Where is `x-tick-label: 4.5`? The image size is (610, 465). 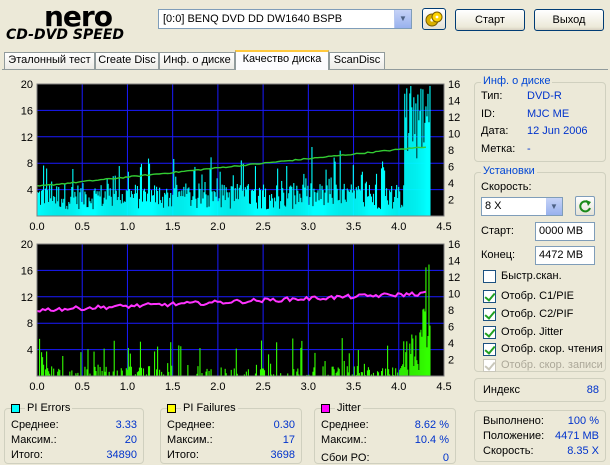
x-tick-label: 4.5 is located at coordinates (443, 387).